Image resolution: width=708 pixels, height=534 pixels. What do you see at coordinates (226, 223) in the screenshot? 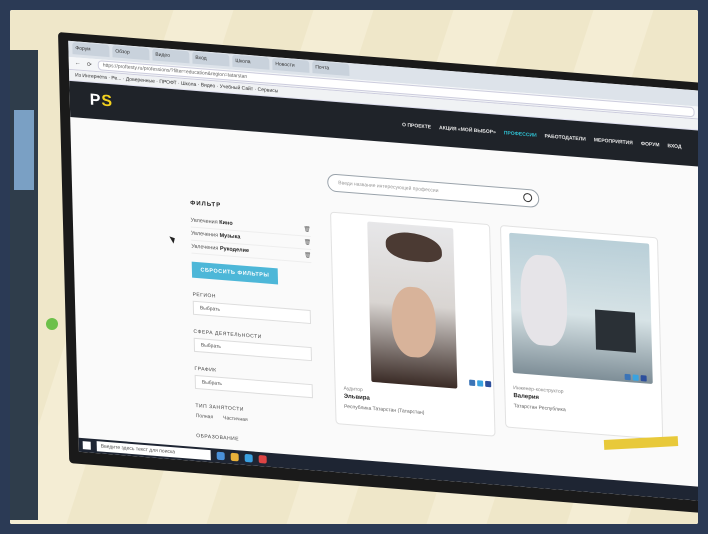
I see `chip-value: Кино` at bounding box center [226, 223].